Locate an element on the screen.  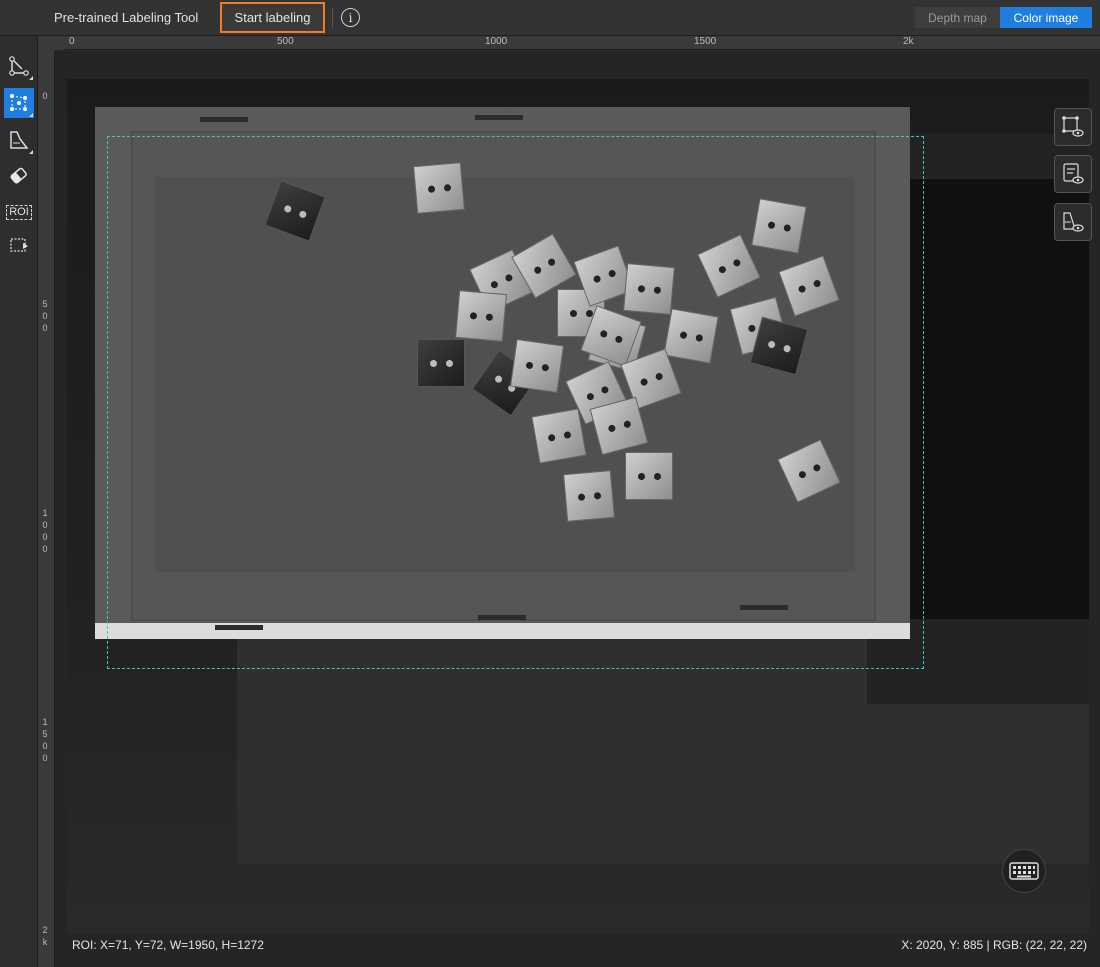
mask-tool-button is located at coordinates (19, 140).